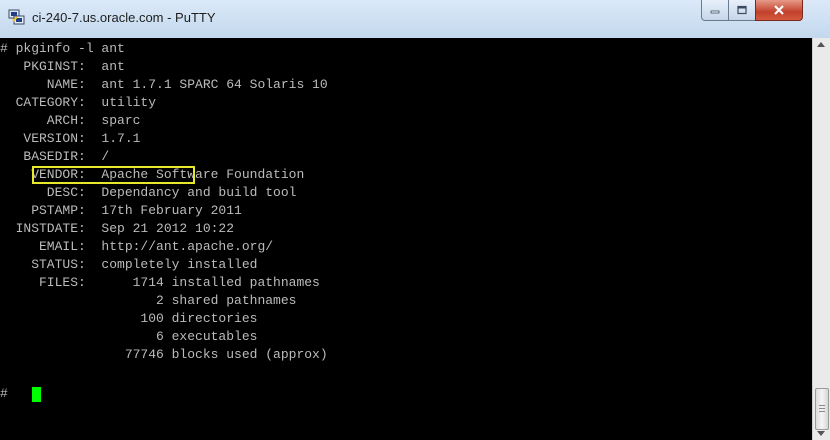  What do you see at coordinates (148, 192) in the screenshot?
I see `terminal-line: DESC: Dependancy and build tool` at bounding box center [148, 192].